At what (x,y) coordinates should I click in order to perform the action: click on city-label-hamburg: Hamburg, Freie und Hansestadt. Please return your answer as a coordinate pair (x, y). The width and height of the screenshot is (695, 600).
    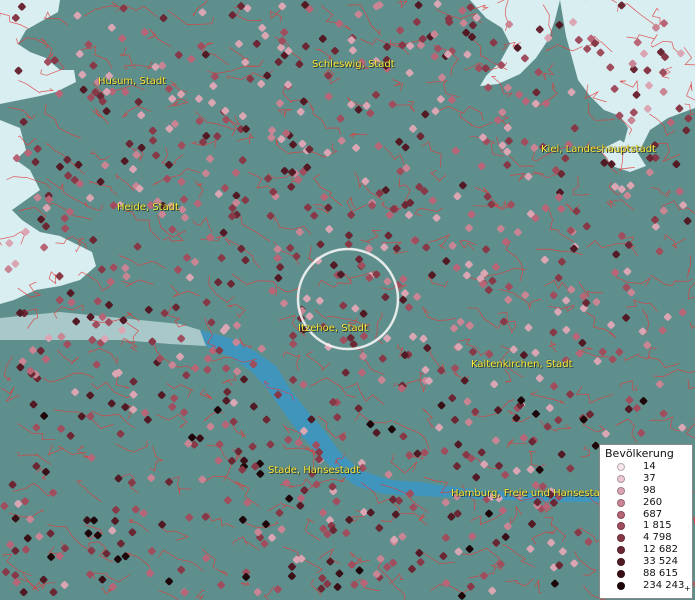
    Looking at the image, I should click on (530, 493).